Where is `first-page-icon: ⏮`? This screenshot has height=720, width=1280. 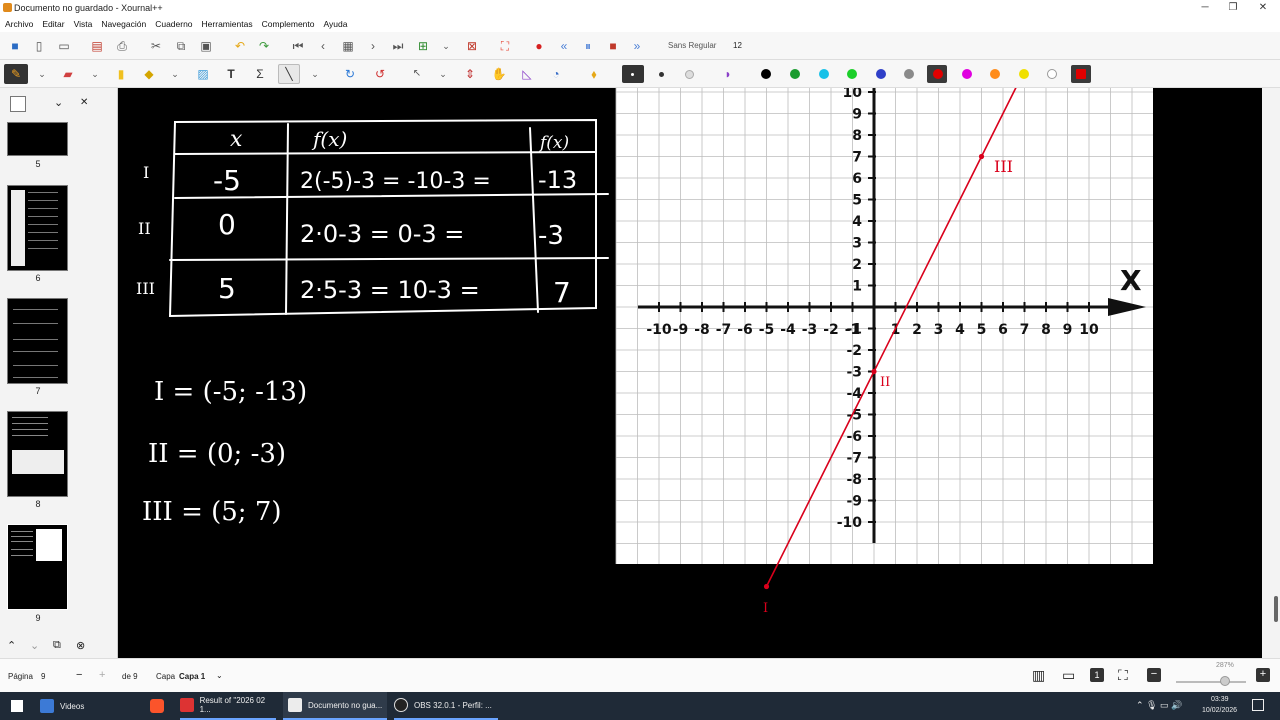 first-page-icon: ⏮ is located at coordinates (298, 46).